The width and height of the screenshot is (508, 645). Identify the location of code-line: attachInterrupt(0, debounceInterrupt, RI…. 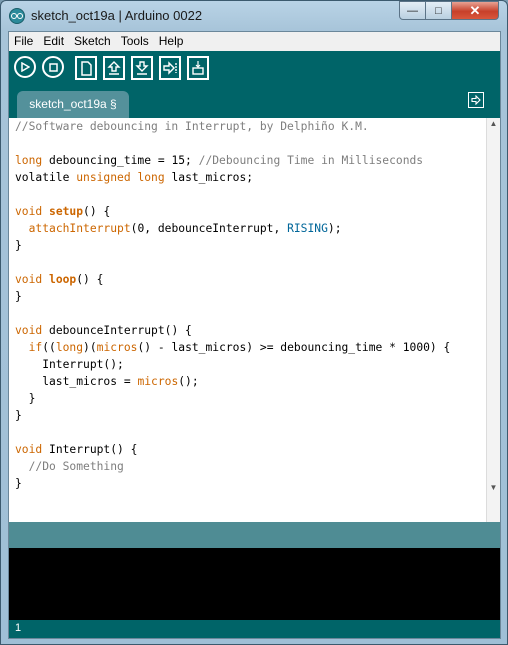
(250, 228).